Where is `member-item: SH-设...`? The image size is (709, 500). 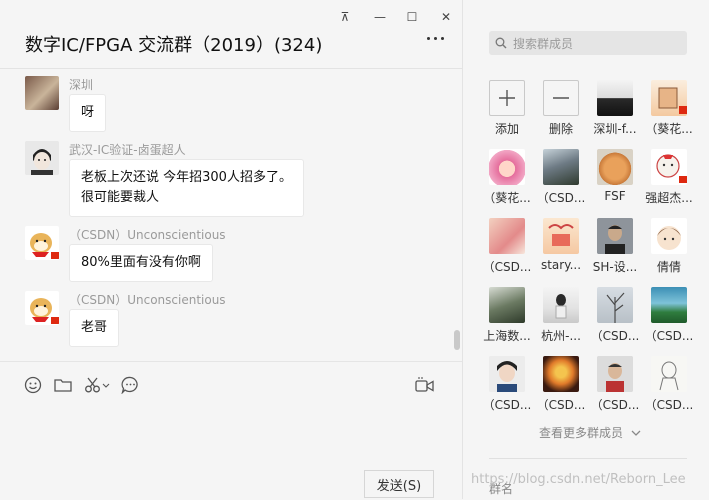
member-item: SH-设... is located at coordinates (615, 246).